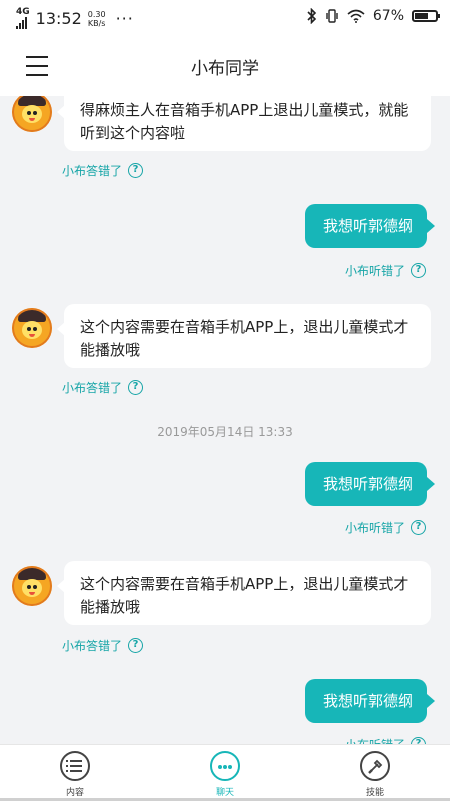 The image size is (450, 801). I want to click on skill-icon, so click(375, 766).